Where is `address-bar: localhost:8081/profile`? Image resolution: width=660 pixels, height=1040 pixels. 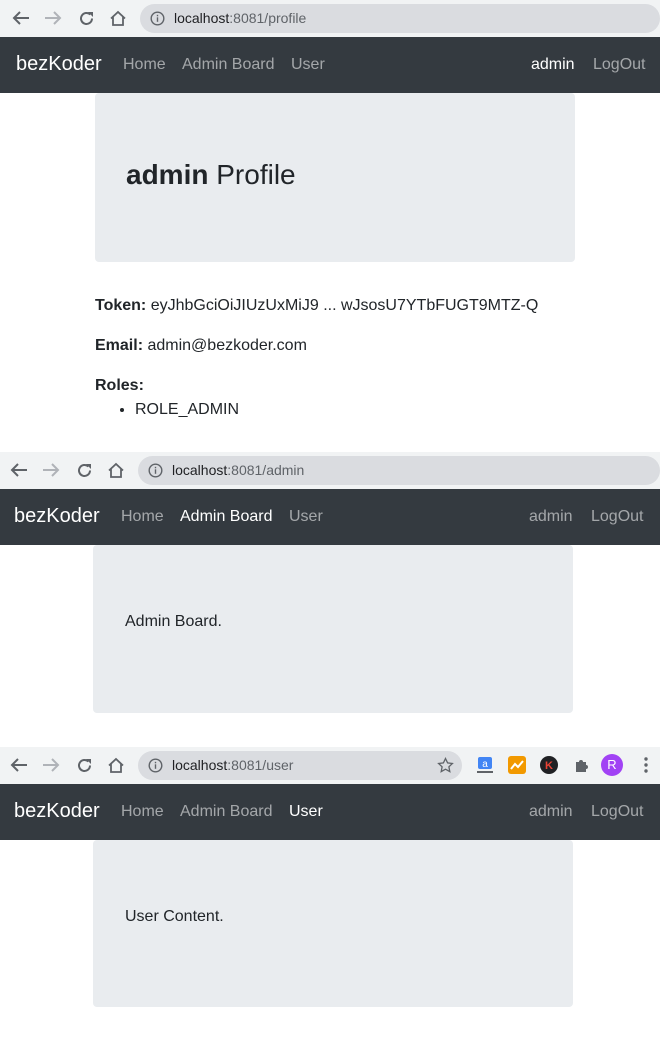 address-bar: localhost:8081/profile is located at coordinates (400, 18).